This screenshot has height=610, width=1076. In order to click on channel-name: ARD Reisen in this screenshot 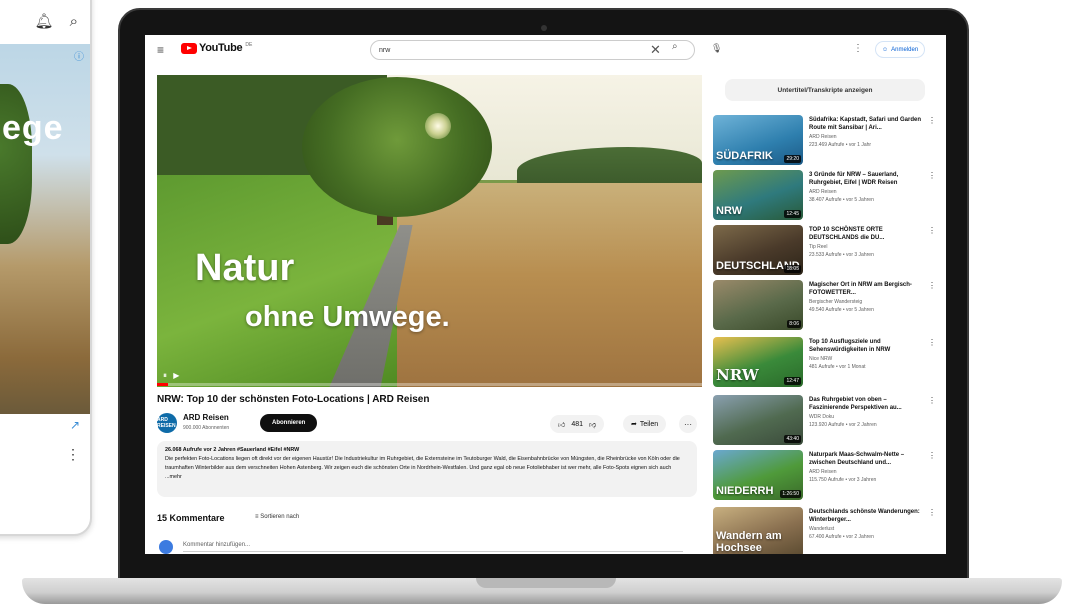, I will do `click(206, 417)`.